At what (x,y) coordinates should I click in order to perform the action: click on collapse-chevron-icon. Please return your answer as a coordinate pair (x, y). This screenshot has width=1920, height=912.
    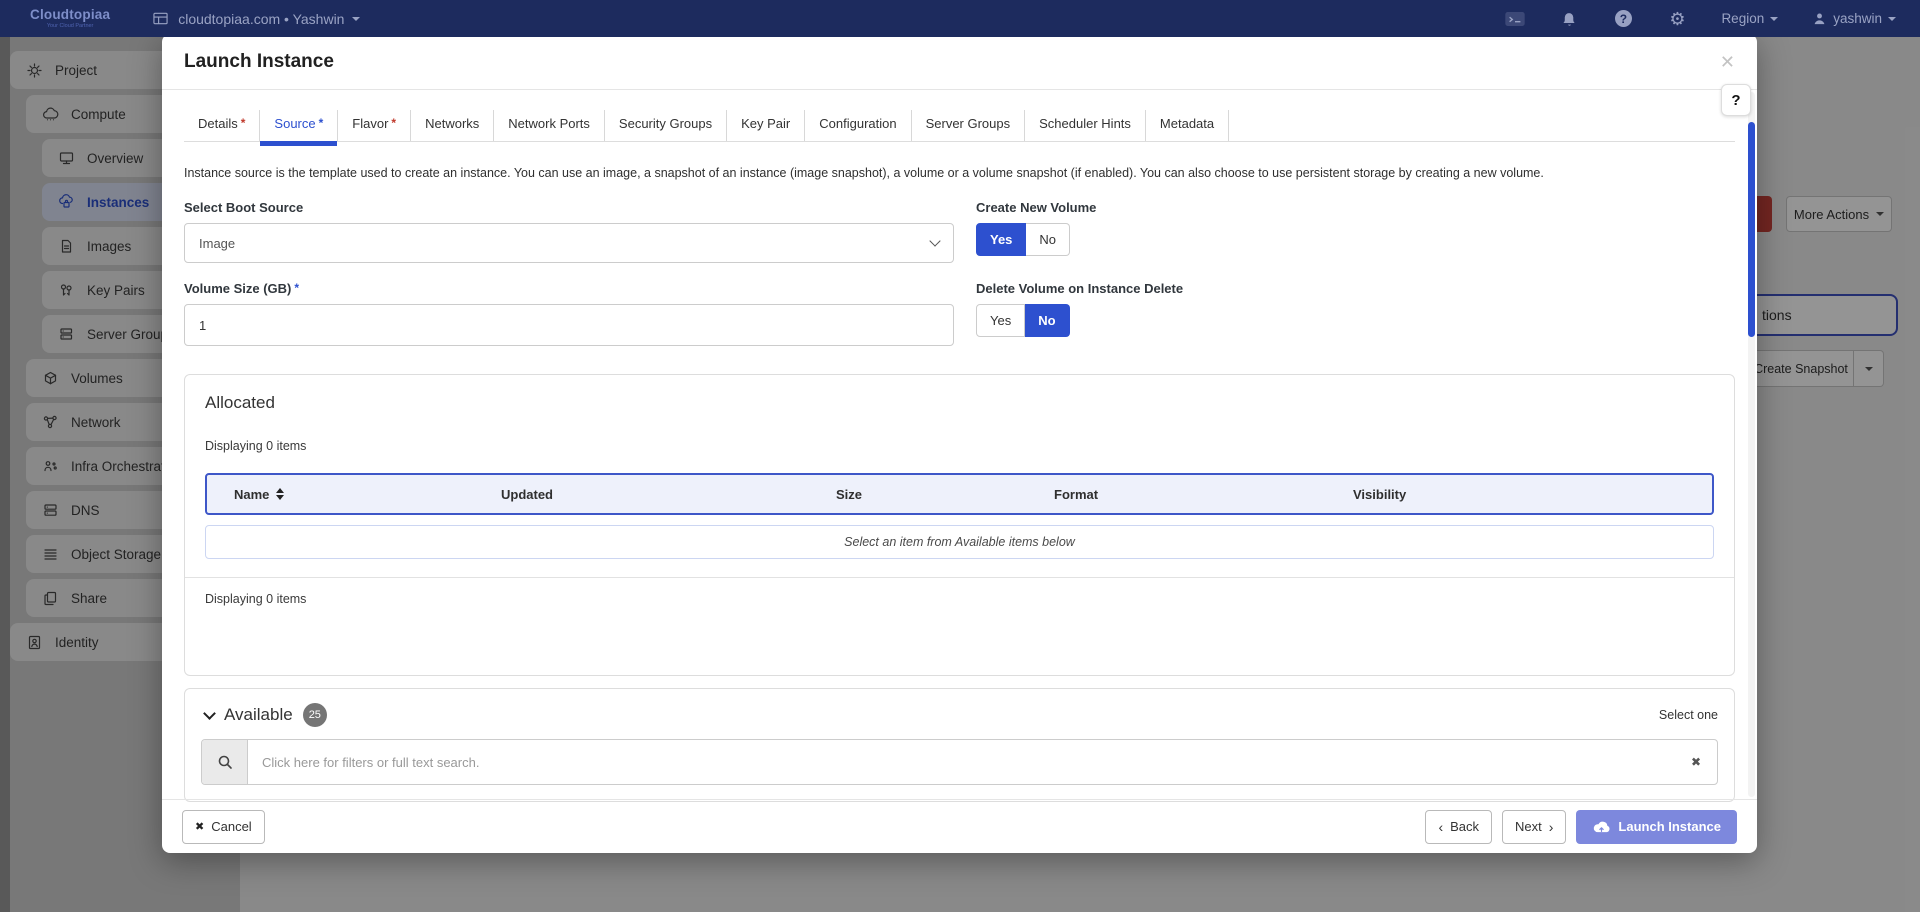
    Looking at the image, I should click on (209, 713).